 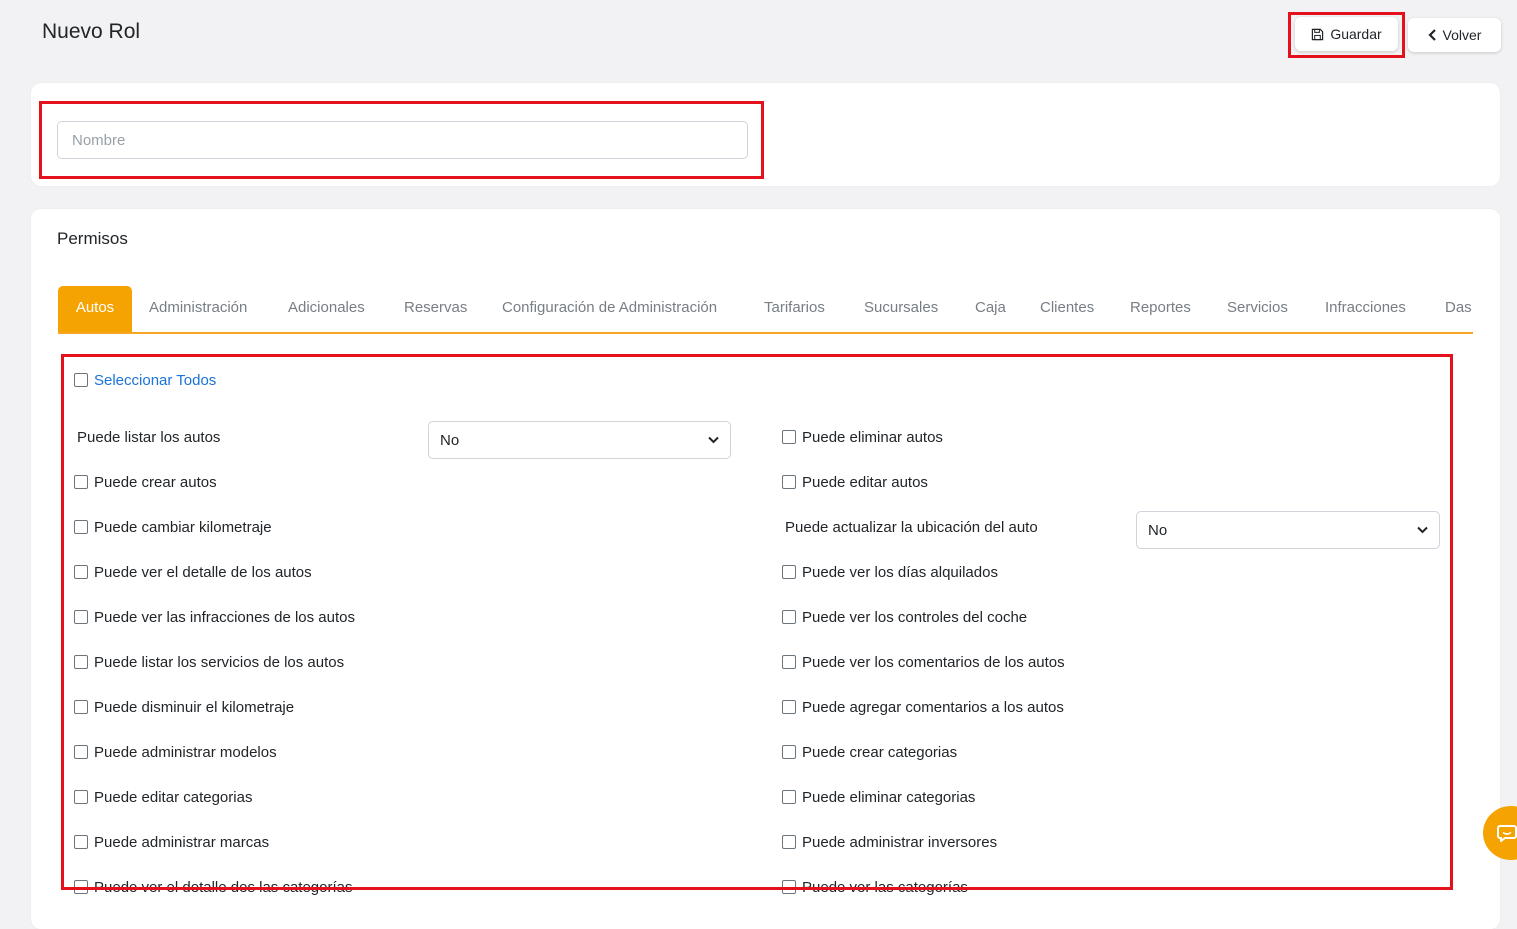 I want to click on select-all-label: Seleccionar Todos, so click(x=155, y=380).